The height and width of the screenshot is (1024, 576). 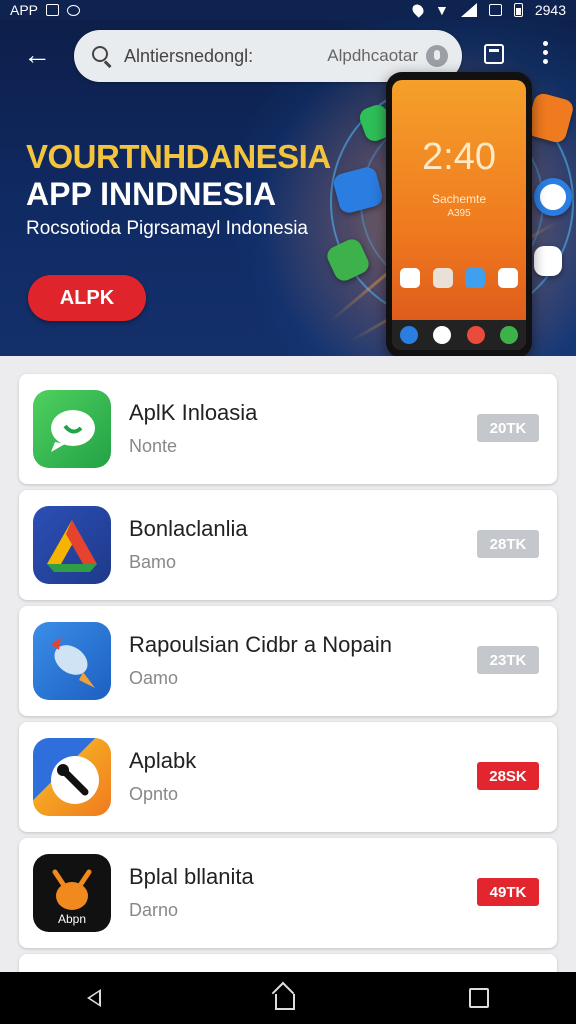 I want to click on app-category: Darno, so click(x=154, y=910).